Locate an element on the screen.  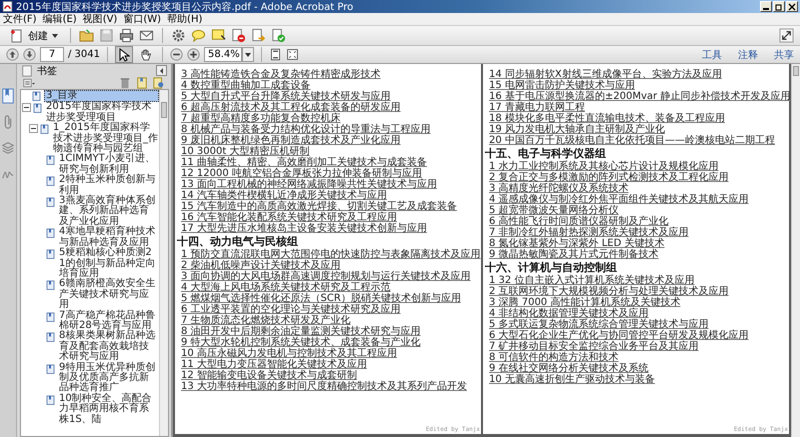
toc-link: 7 超重型高精度多功能复合数控机床 is located at coordinates (261, 118).